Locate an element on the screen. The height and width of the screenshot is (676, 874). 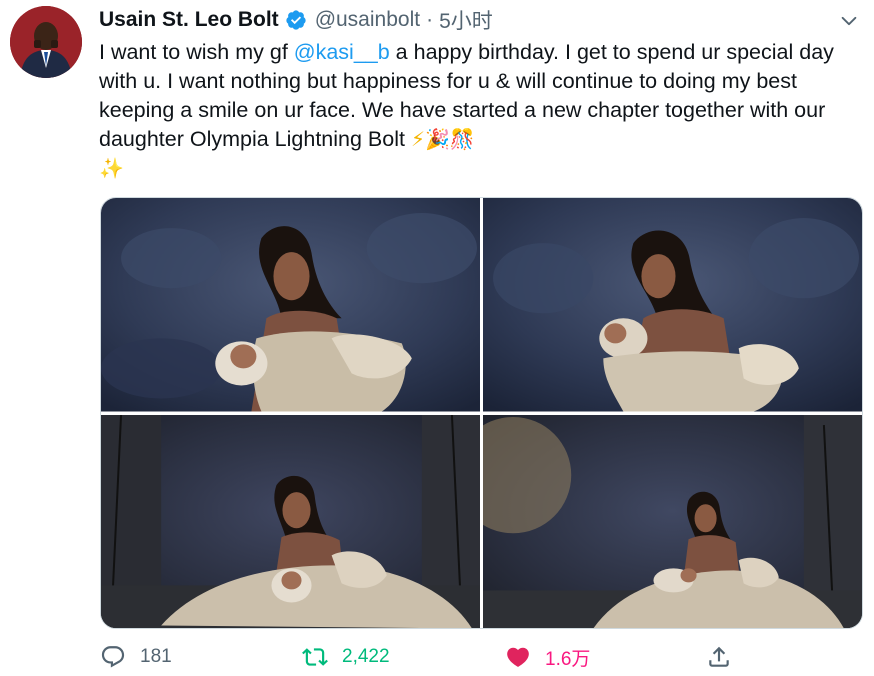
share-icon is located at coordinates (719, 656).